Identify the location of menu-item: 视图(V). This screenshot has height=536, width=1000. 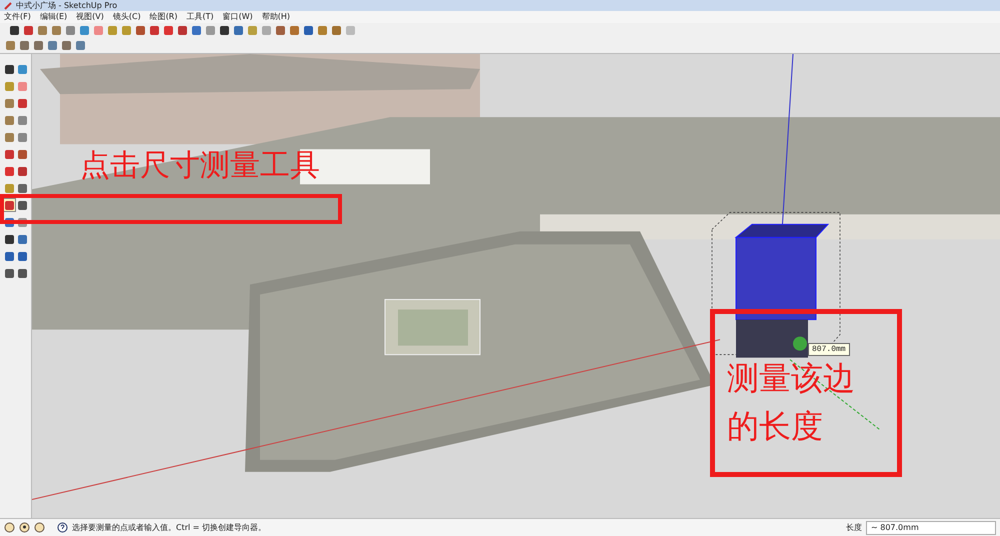
(90, 17).